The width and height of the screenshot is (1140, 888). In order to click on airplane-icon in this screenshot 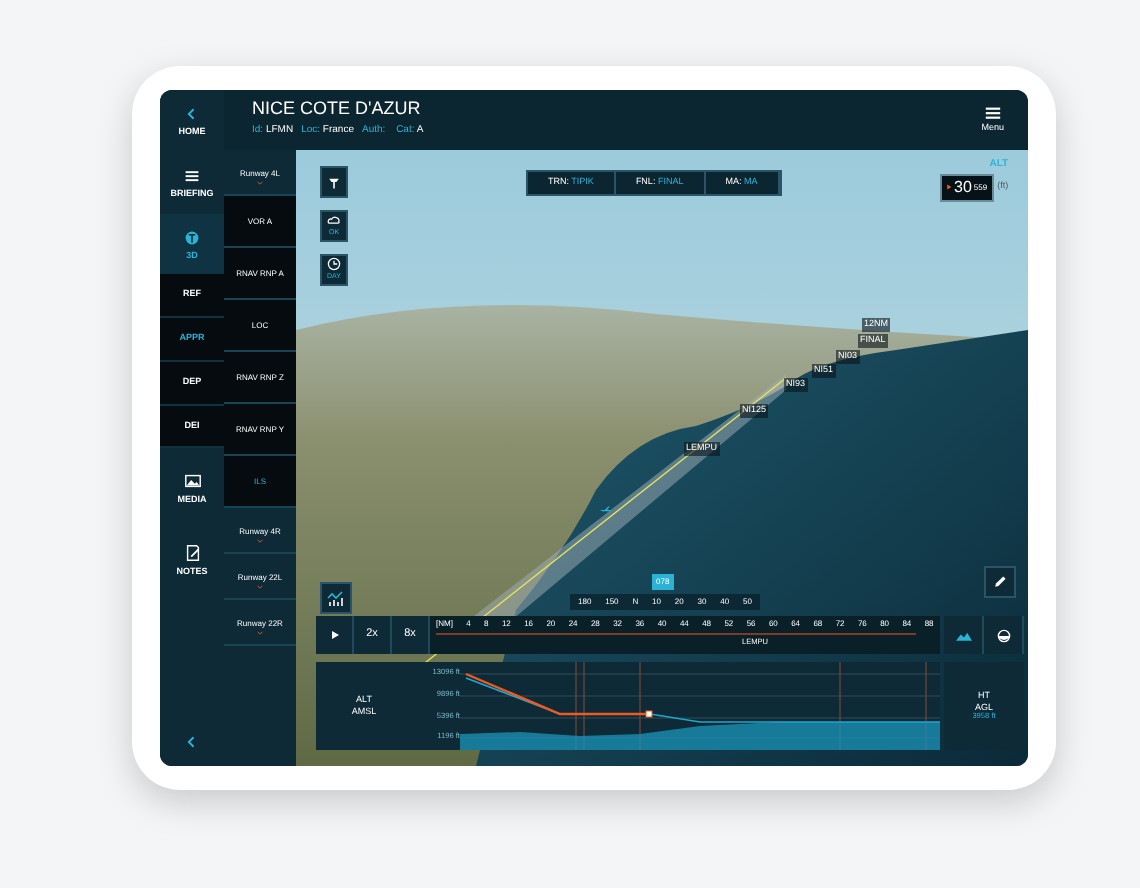, I will do `click(606, 510)`.